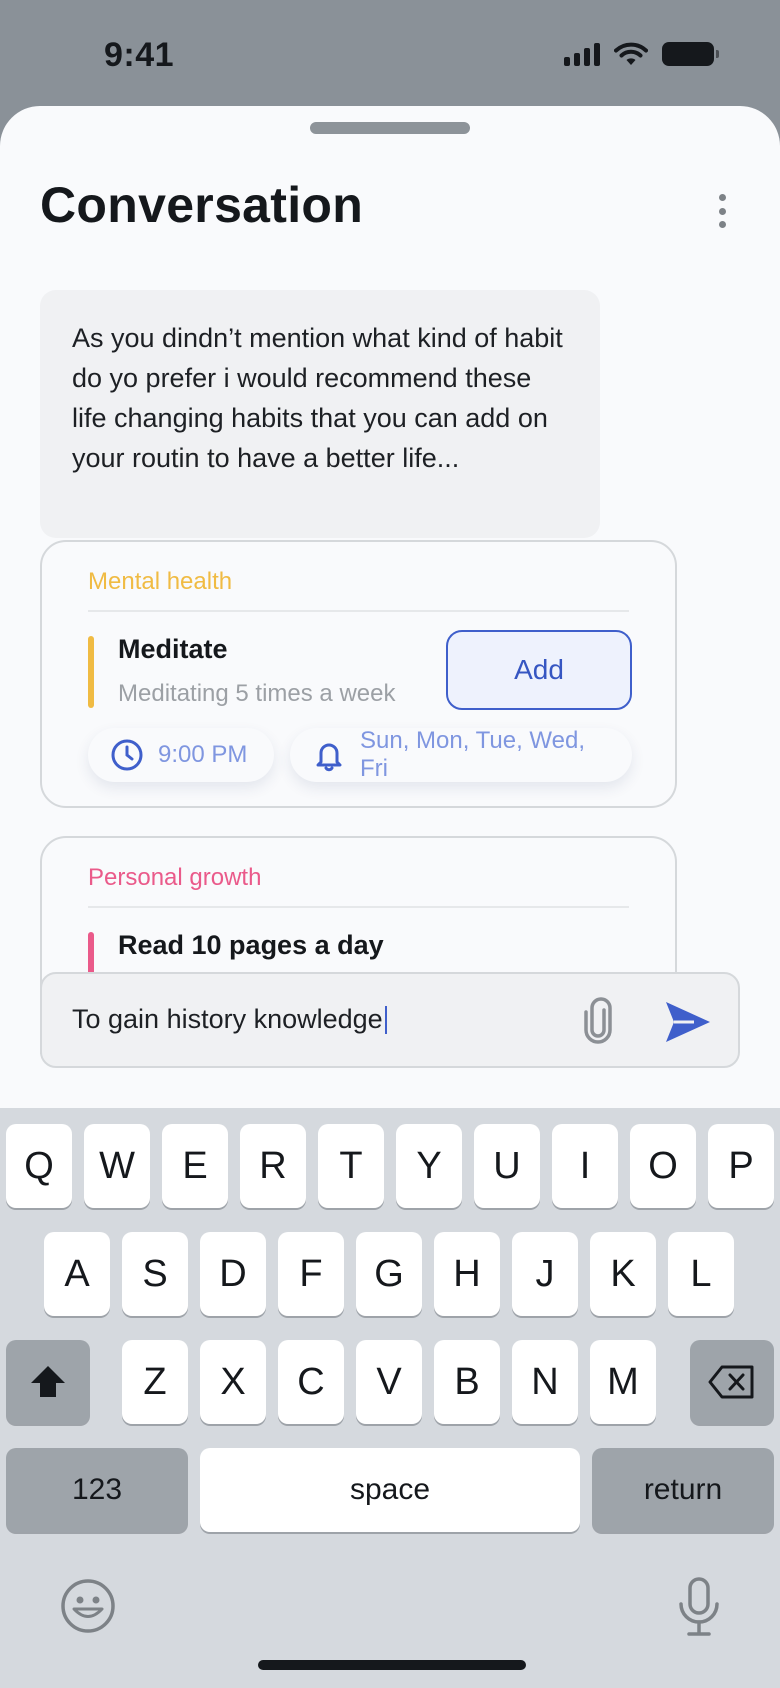 The height and width of the screenshot is (1688, 780). I want to click on more-options-button, so click(722, 211).